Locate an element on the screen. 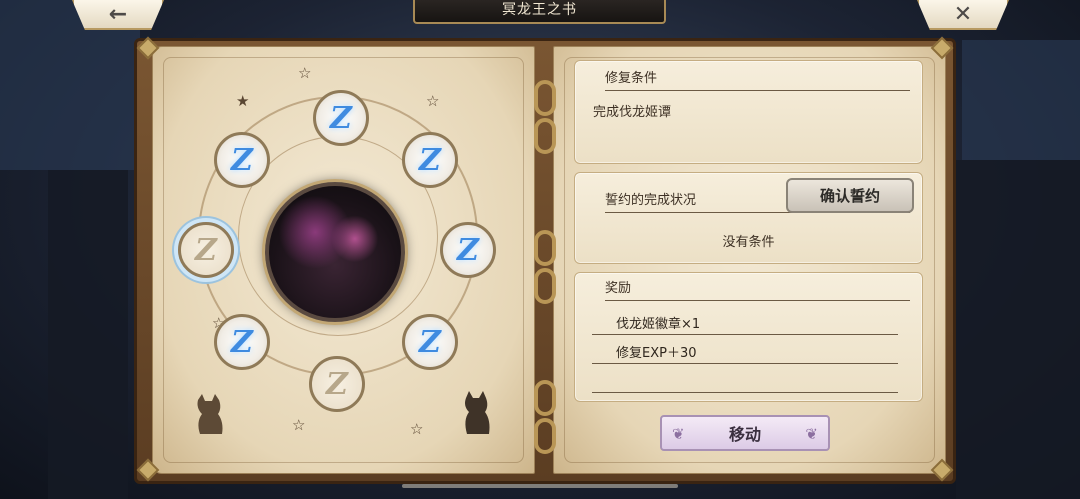 This screenshot has height=499, width=1080. rune-node-6: Z is located at coordinates (206, 250).